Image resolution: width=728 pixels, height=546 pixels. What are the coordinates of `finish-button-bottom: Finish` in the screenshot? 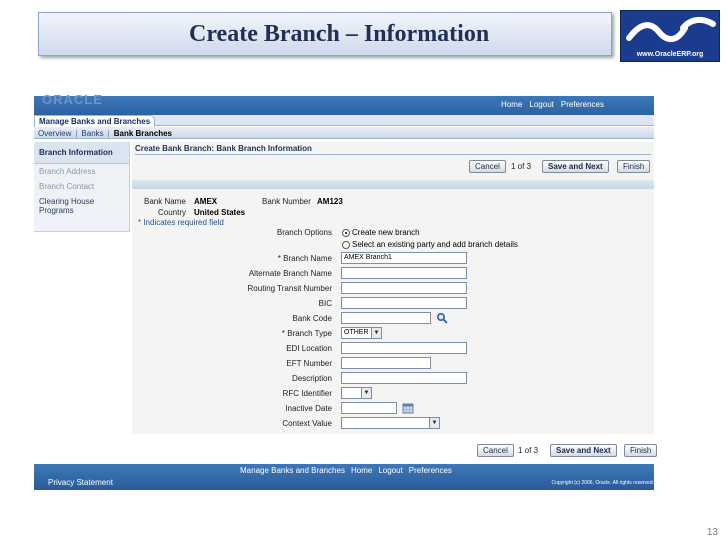 It's located at (641, 450).